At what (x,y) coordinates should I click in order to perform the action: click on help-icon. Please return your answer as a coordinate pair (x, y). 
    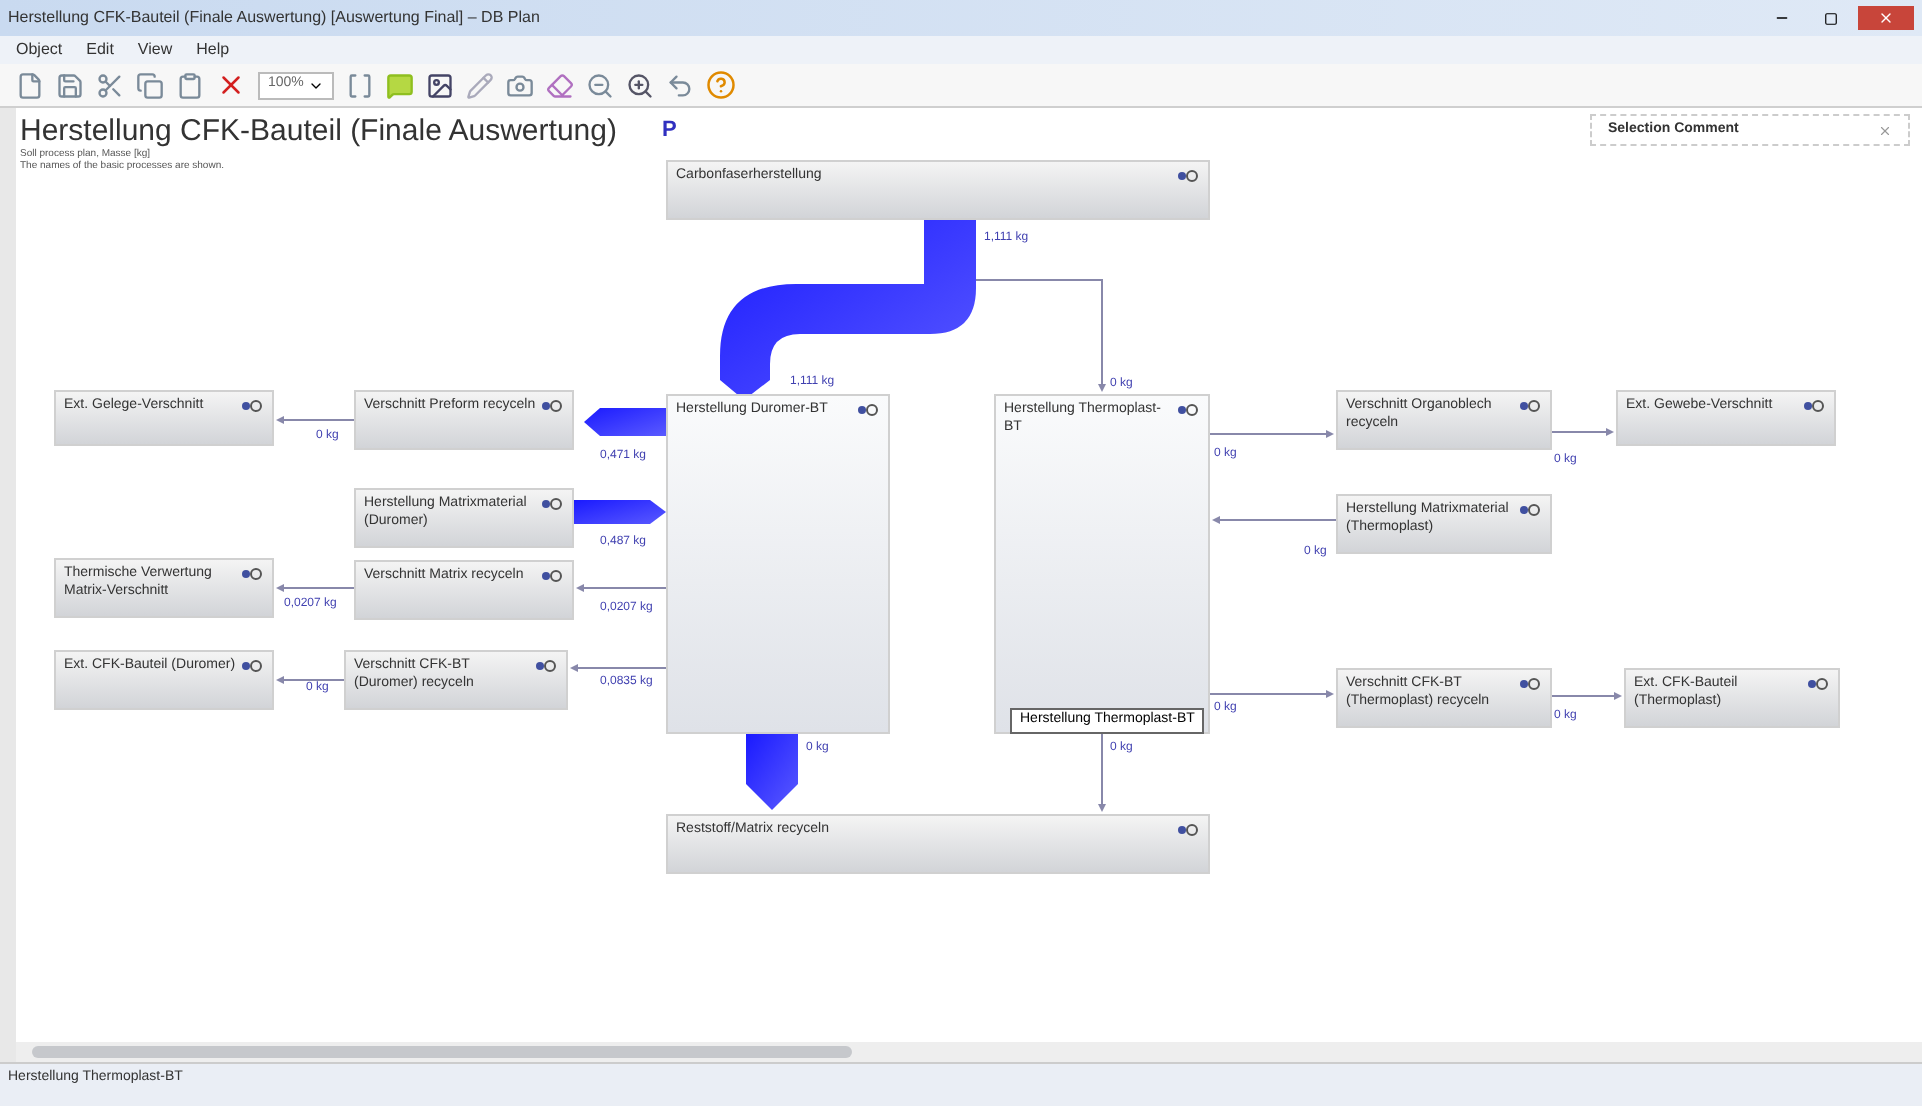
    Looking at the image, I should click on (720, 85).